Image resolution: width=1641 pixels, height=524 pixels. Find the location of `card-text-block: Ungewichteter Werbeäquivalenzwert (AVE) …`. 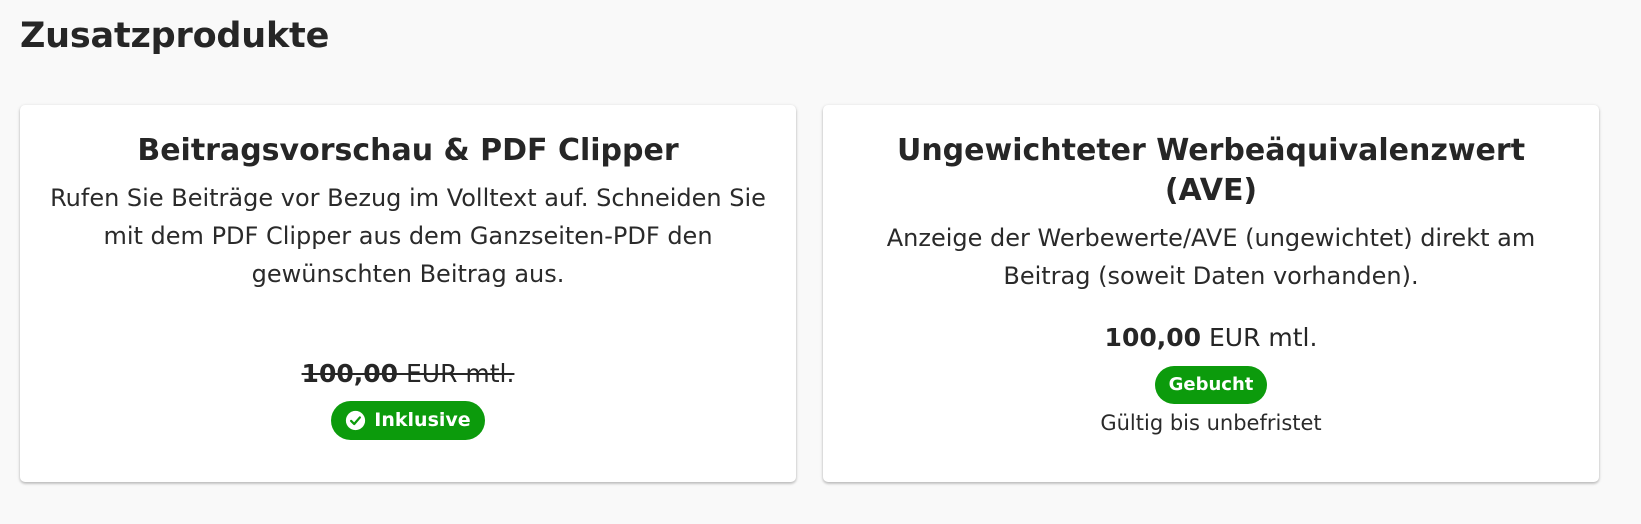

card-text-block: Ungewichteter Werbeäquivalenzwert (AVE) … is located at coordinates (1211, 210).